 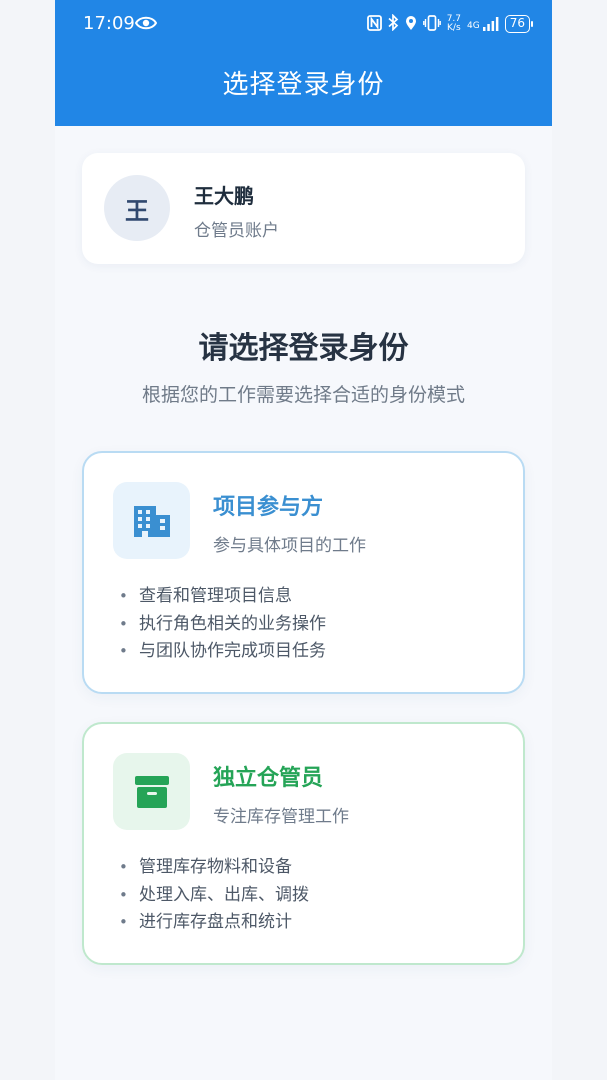 I want to click on role-feature-item: 处理入库、出库、调拨, so click(x=214, y=896).